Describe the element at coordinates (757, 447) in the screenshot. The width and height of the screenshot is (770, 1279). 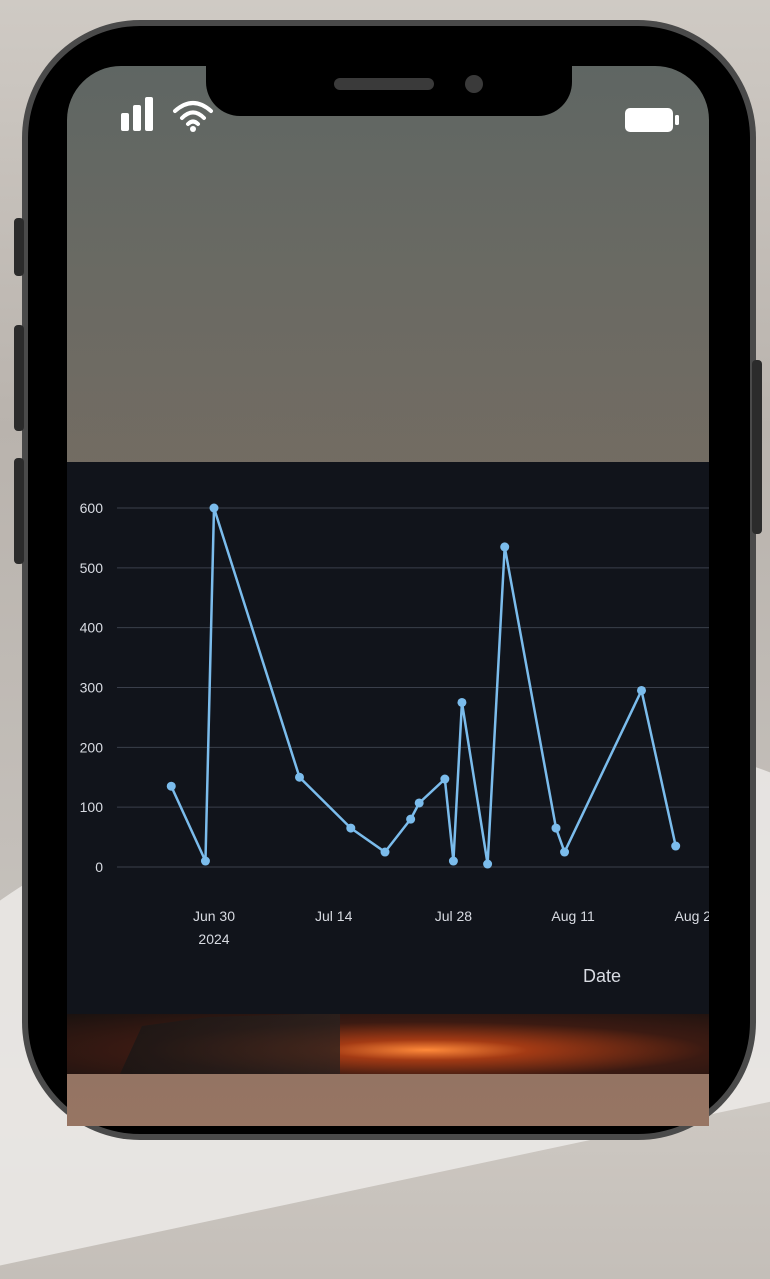
I see `power-button` at that location.